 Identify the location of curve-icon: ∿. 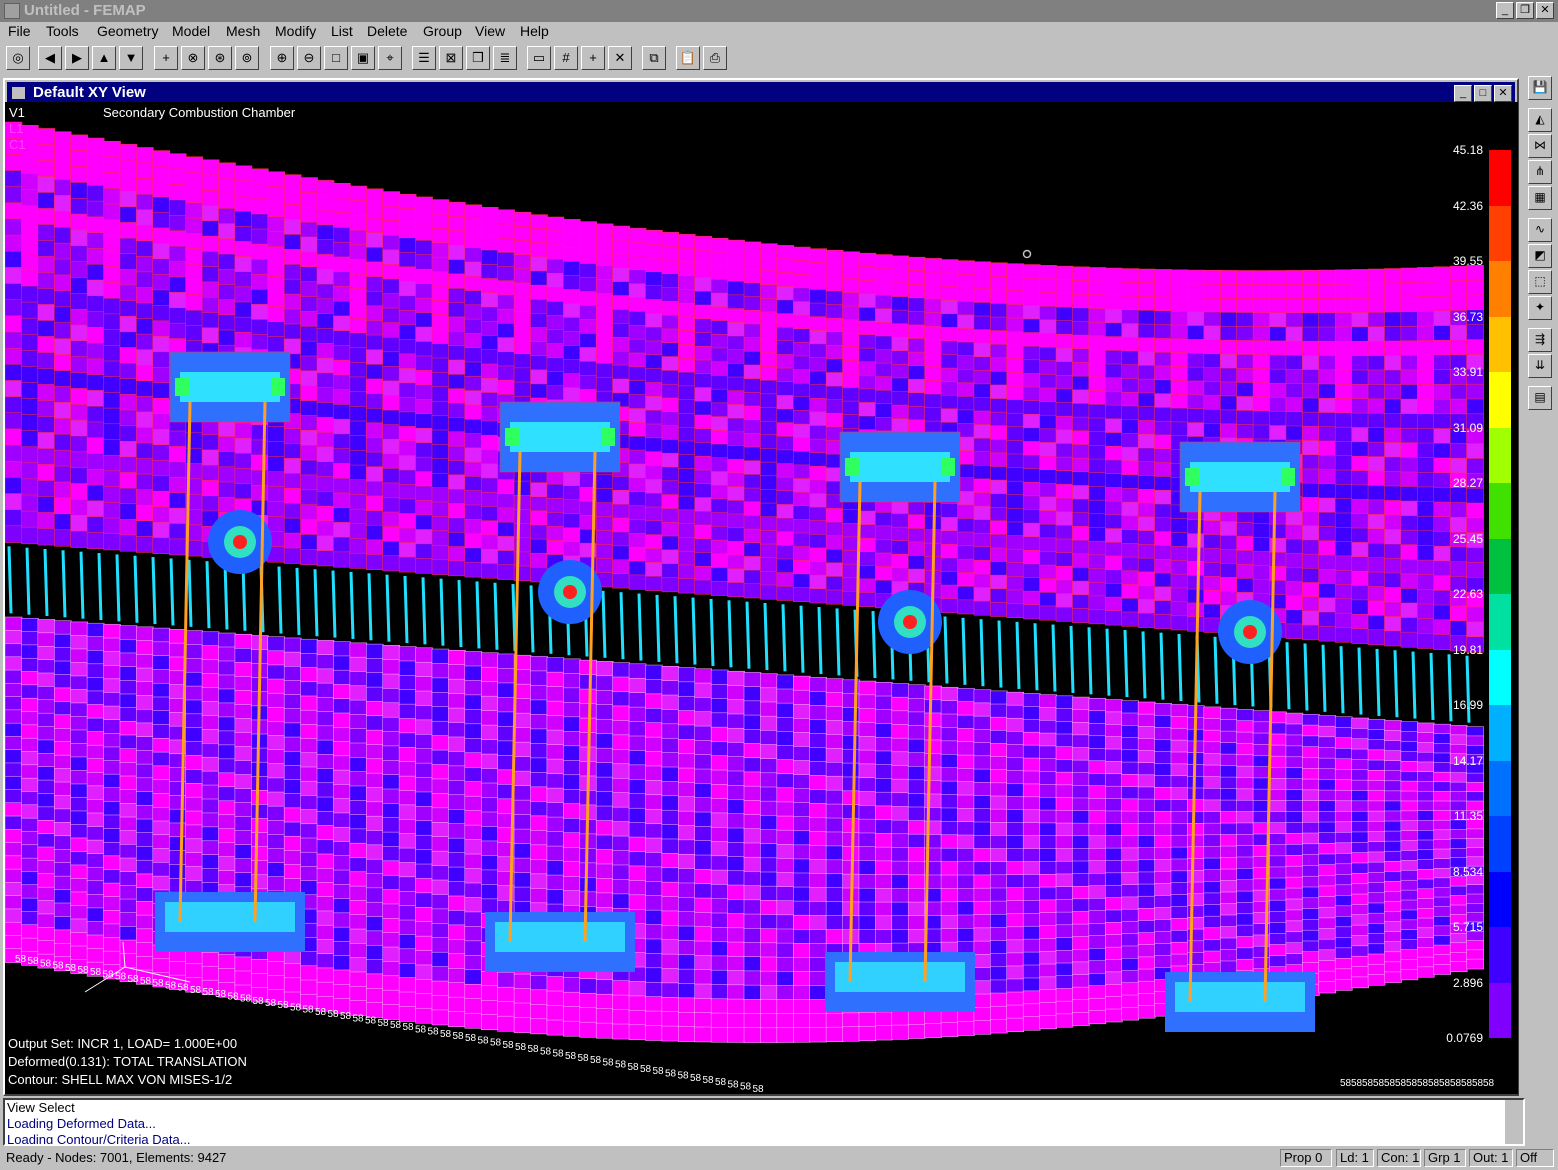
(1540, 230).